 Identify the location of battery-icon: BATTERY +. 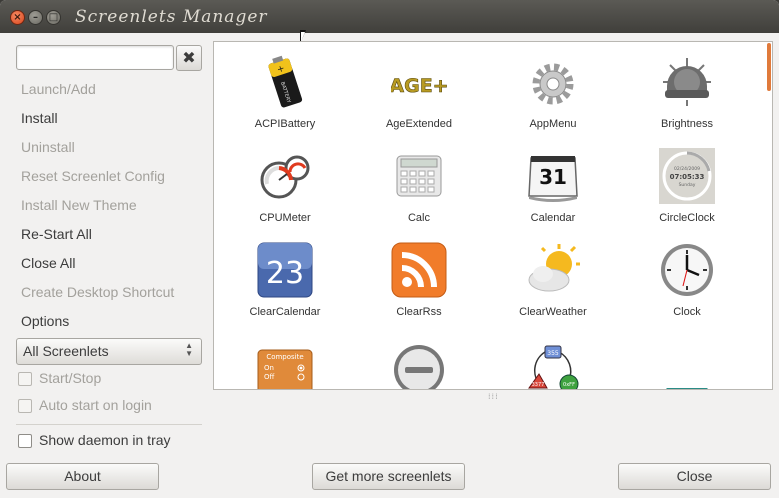
(285, 81).